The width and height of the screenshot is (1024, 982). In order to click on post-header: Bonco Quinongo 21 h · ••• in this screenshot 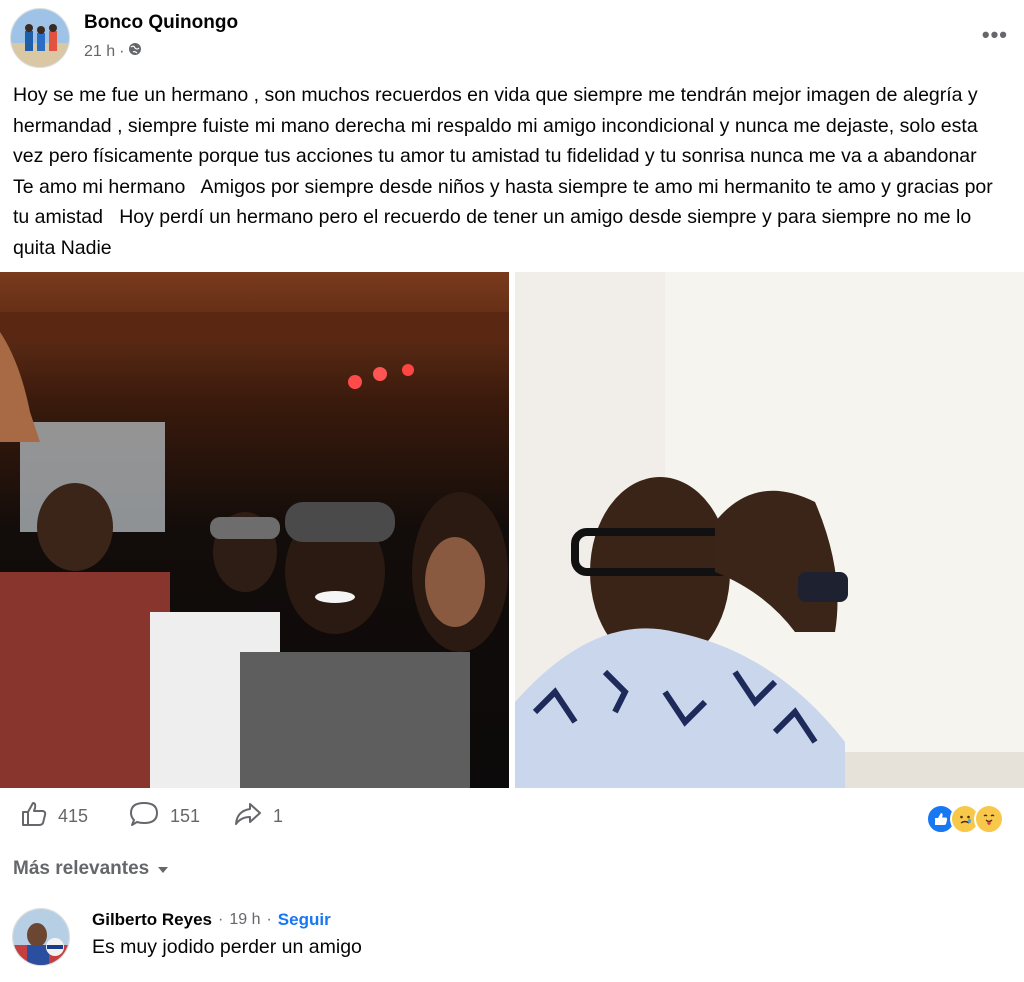, I will do `click(512, 38)`.